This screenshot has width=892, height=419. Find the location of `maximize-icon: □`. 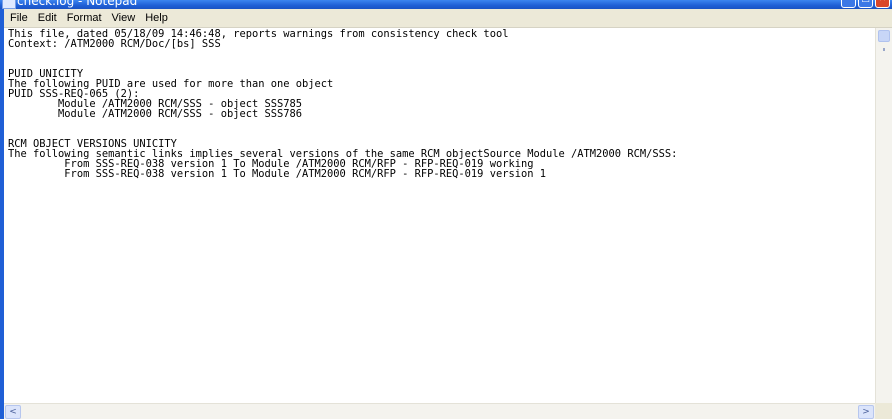

maximize-icon: □ is located at coordinates (865, 2).